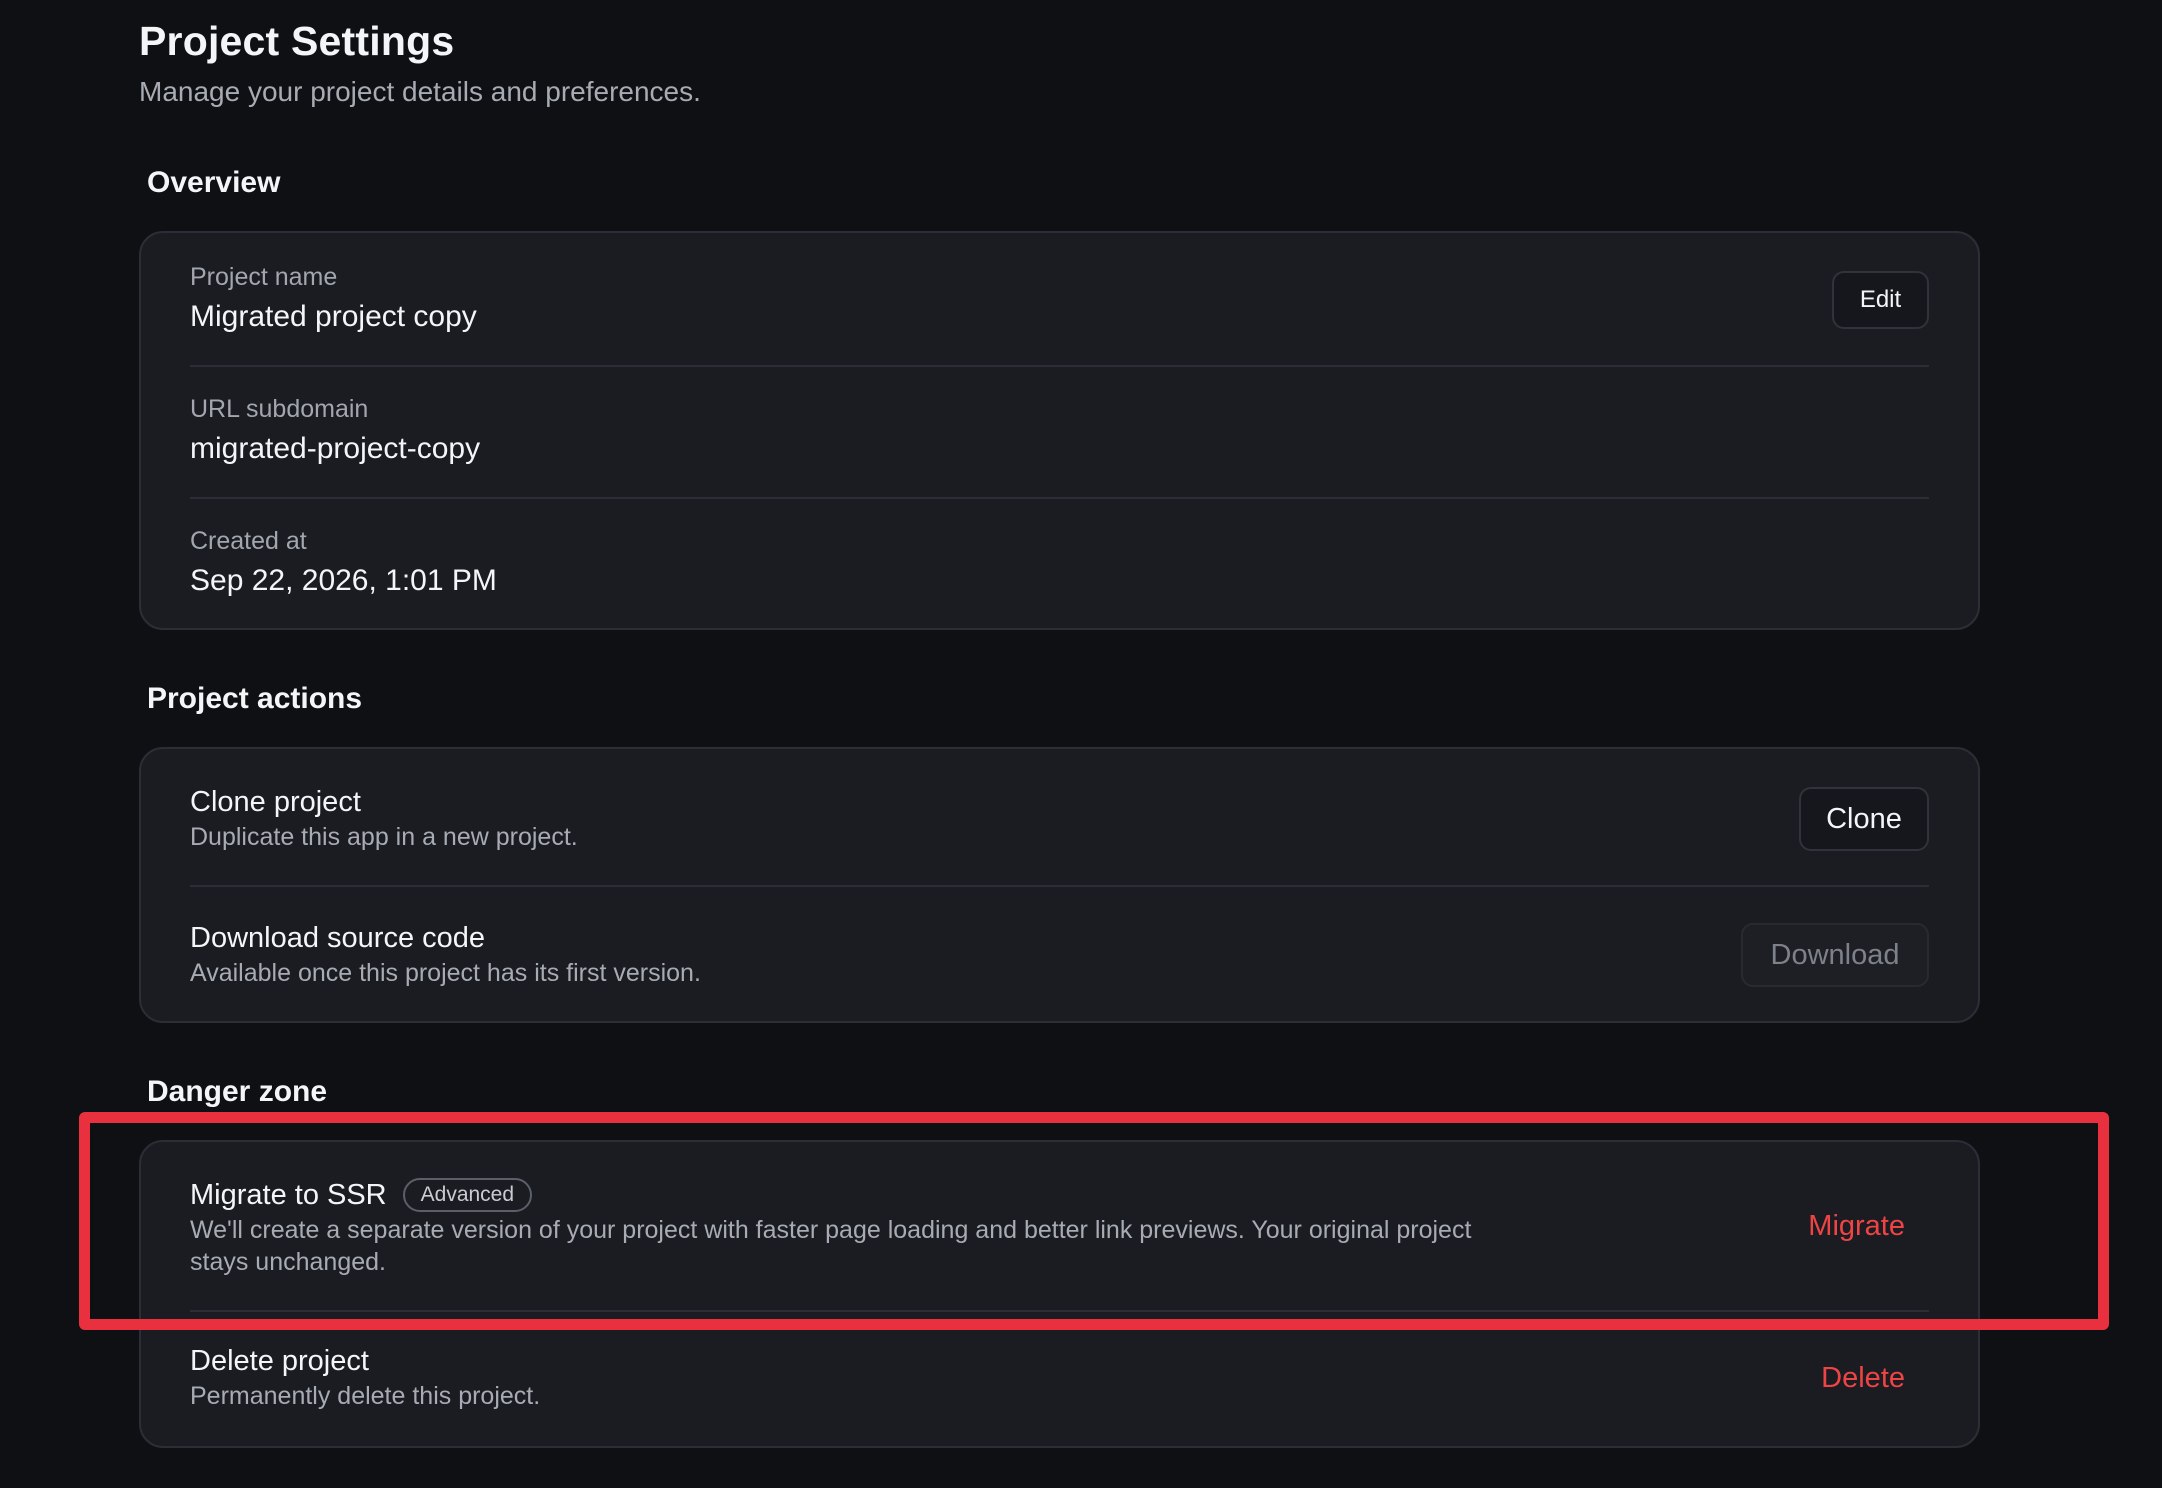 The image size is (2162, 1488). What do you see at coordinates (214, 182) in the screenshot?
I see `overview-section-title: Overview` at bounding box center [214, 182].